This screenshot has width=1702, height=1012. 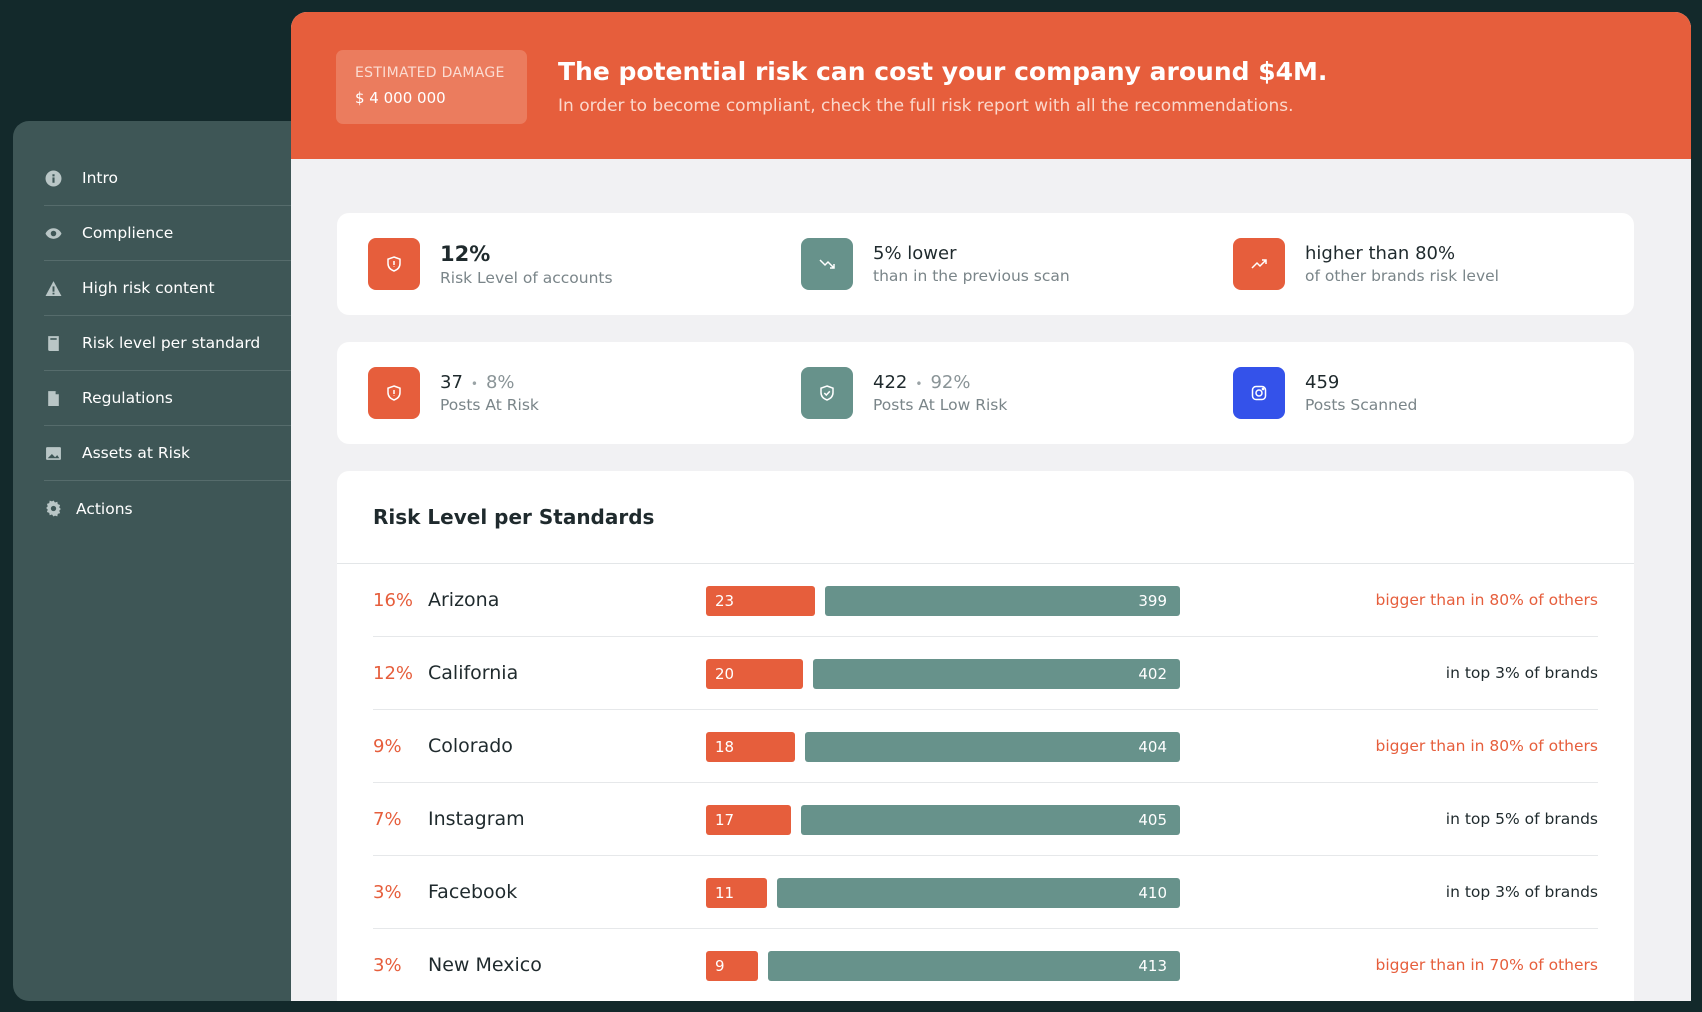 I want to click on low-risk-bar: 399, so click(x=1002, y=601).